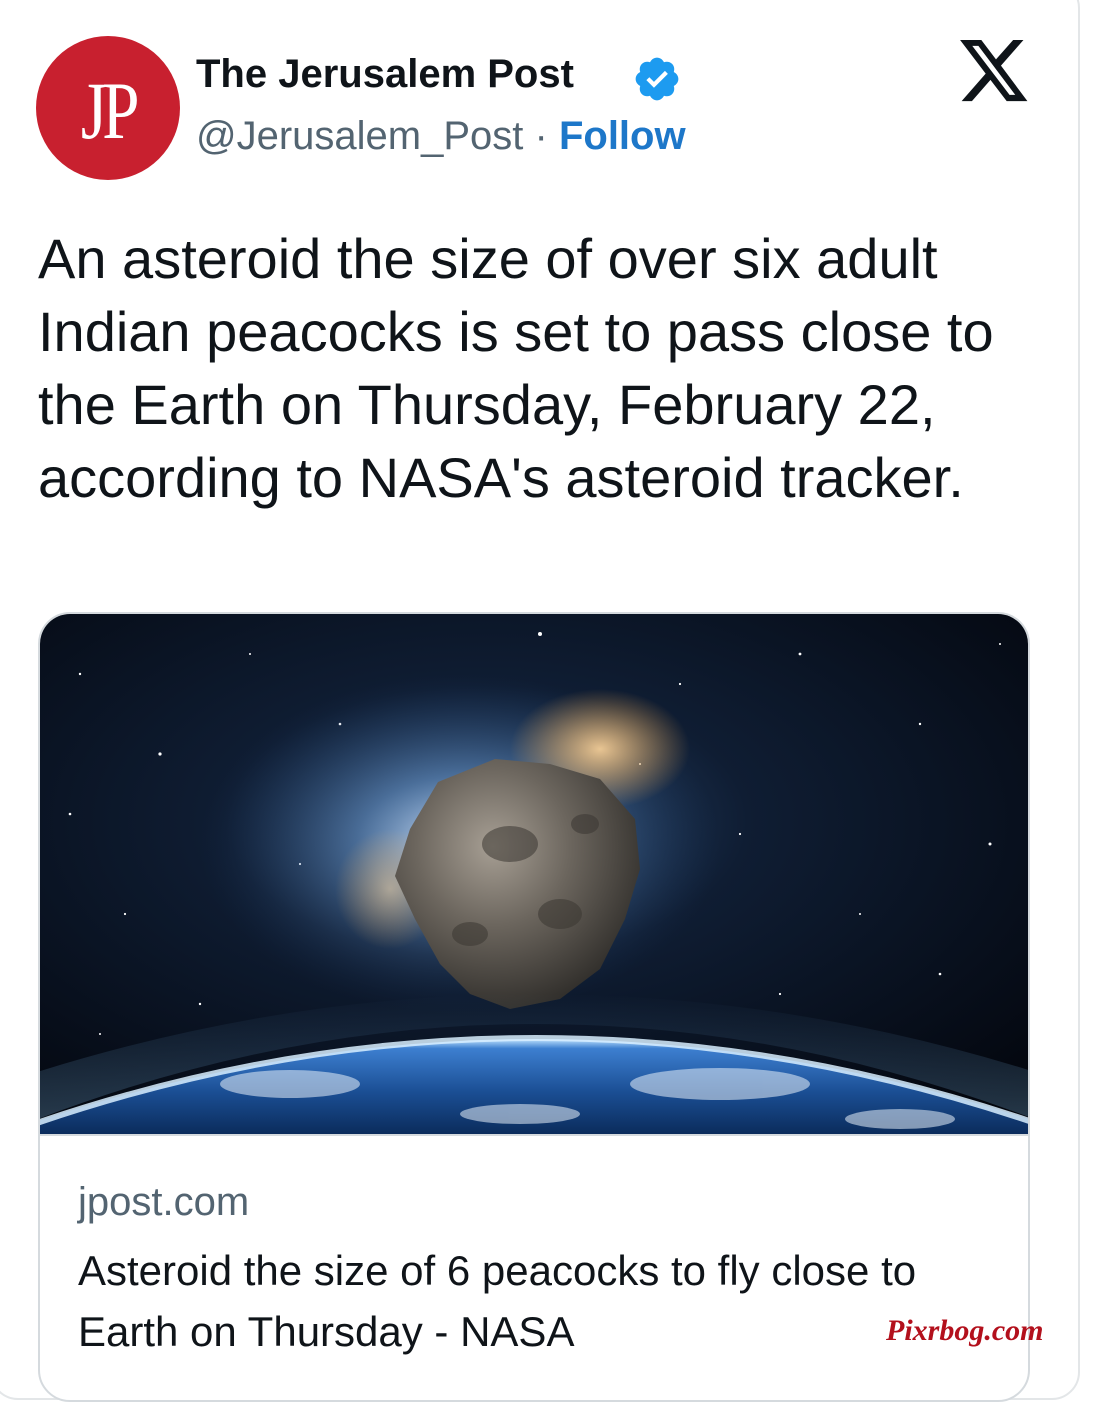 The height and width of the screenshot is (1402, 1093). Describe the element at coordinates (359, 136) in the screenshot. I see `account-handle: @Jerusalem_Post` at that location.